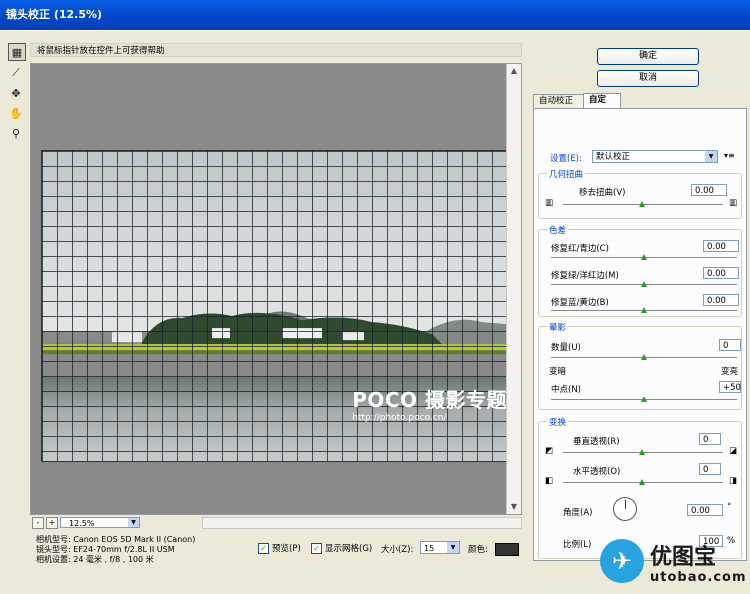 The image size is (750, 594). What do you see at coordinates (683, 557) in the screenshot?
I see `logo-cn-text: 优图宝` at bounding box center [683, 557].